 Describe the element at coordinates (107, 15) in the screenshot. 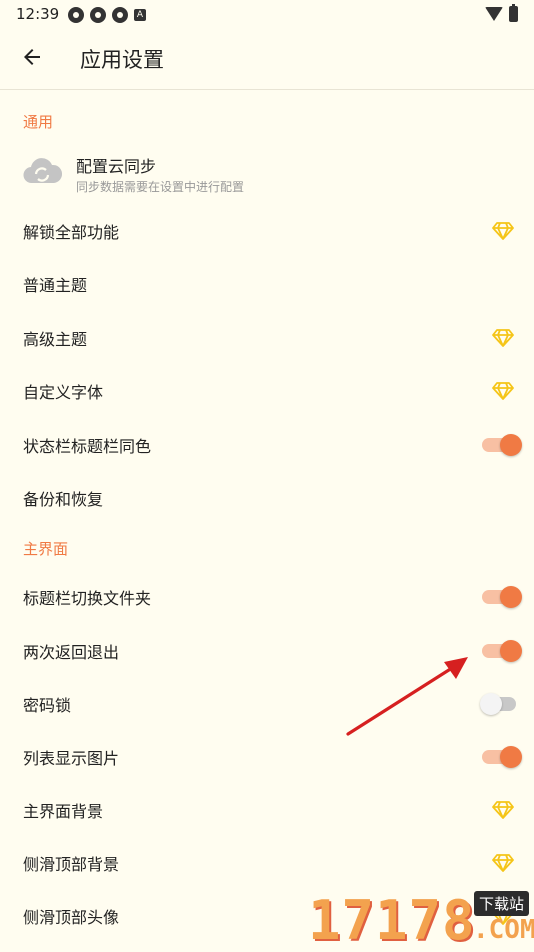

I see `notification-icons: A` at that location.